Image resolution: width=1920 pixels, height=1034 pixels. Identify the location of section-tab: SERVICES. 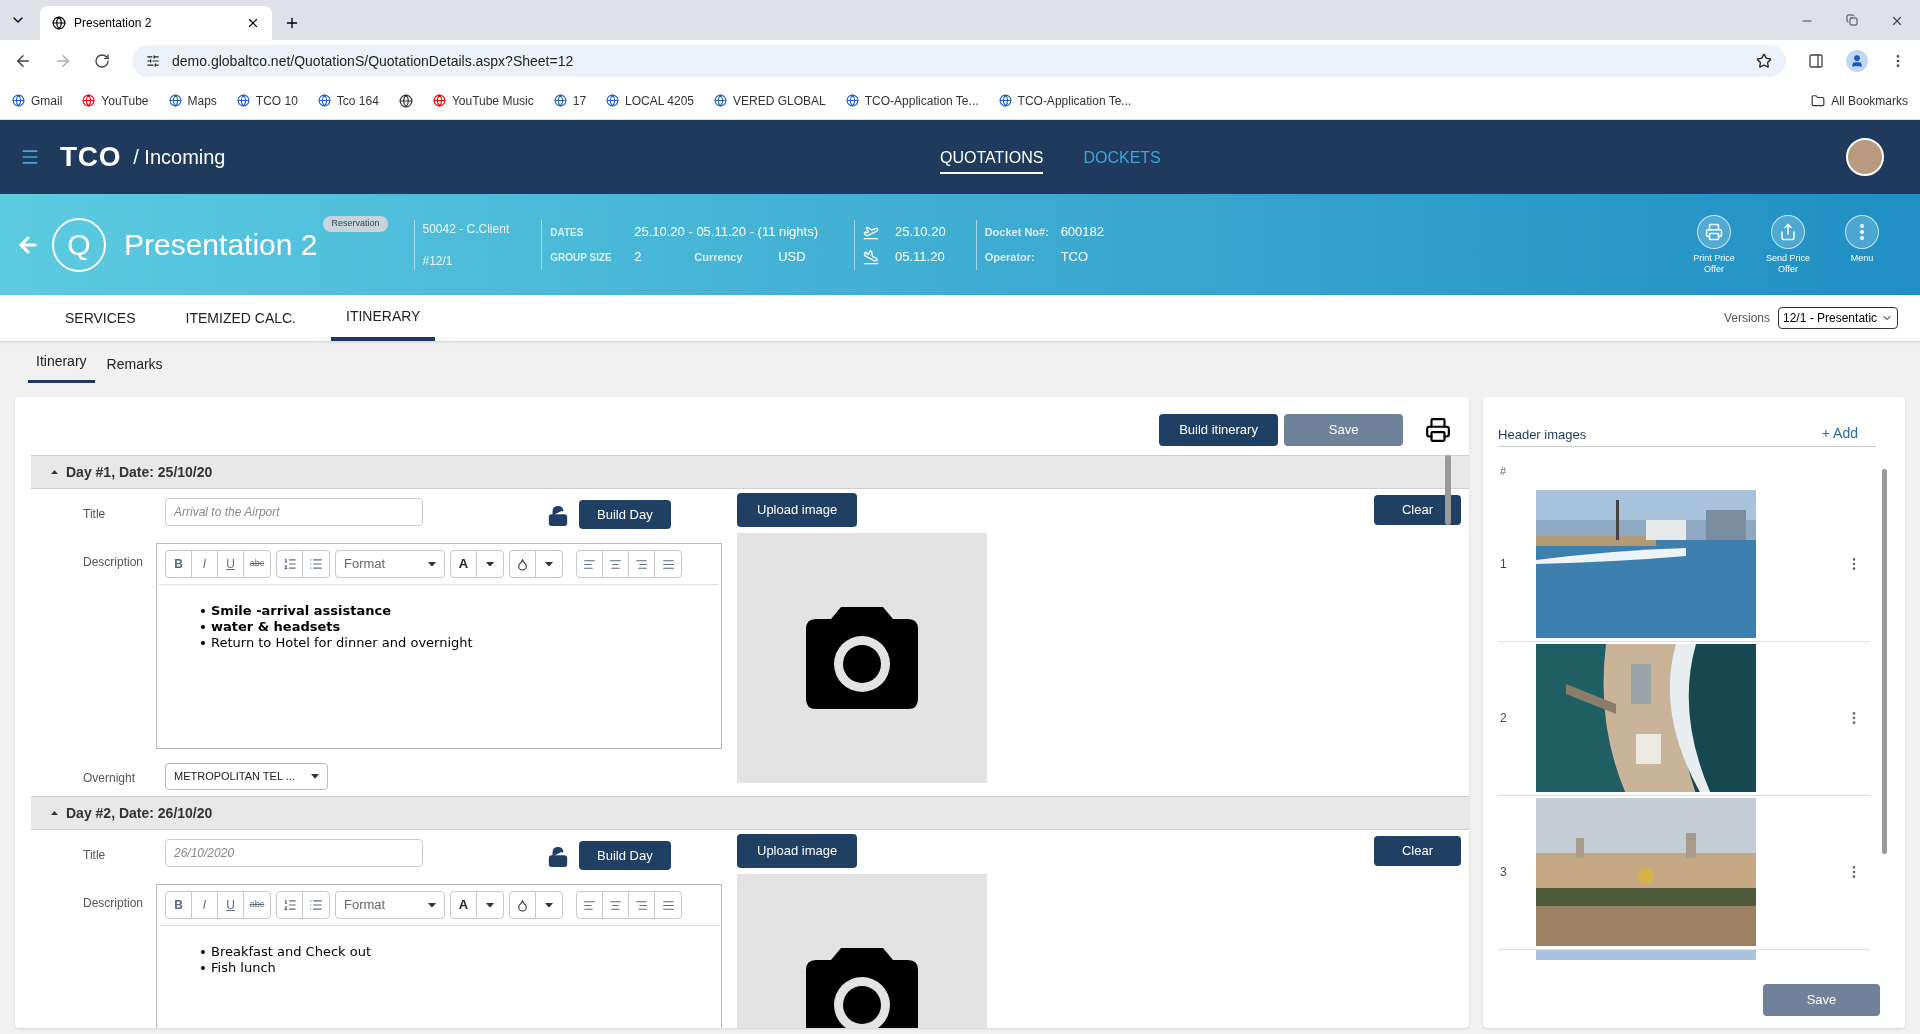
(100, 318).